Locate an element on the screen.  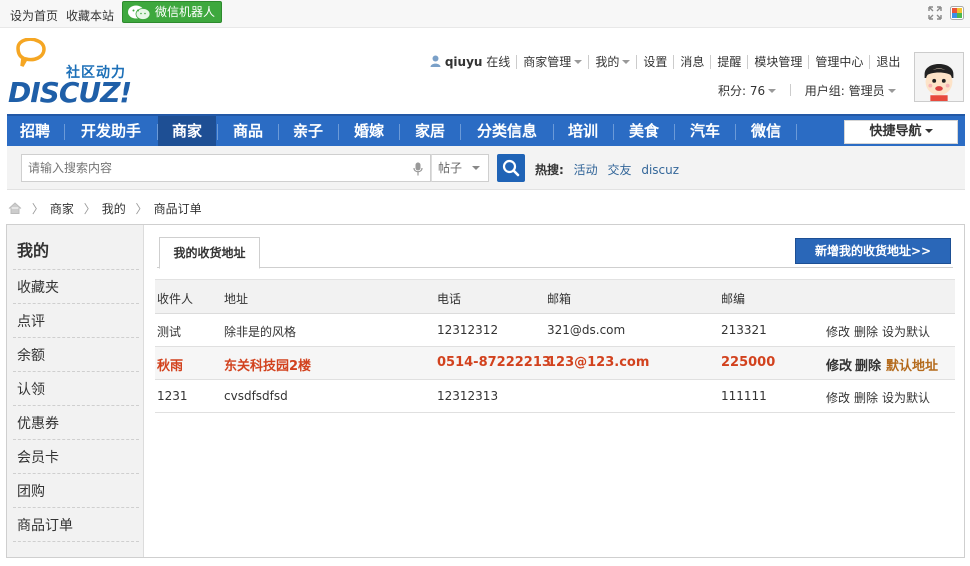
hot-word-discuz: discuz is located at coordinates (660, 170).